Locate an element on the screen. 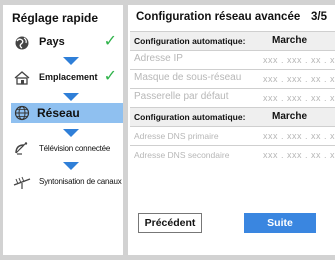 This screenshot has width=335, height=260. setting-row-subnet-mask: Masque de sous-réseau xxx . xxx . xx . x is located at coordinates (232, 78).